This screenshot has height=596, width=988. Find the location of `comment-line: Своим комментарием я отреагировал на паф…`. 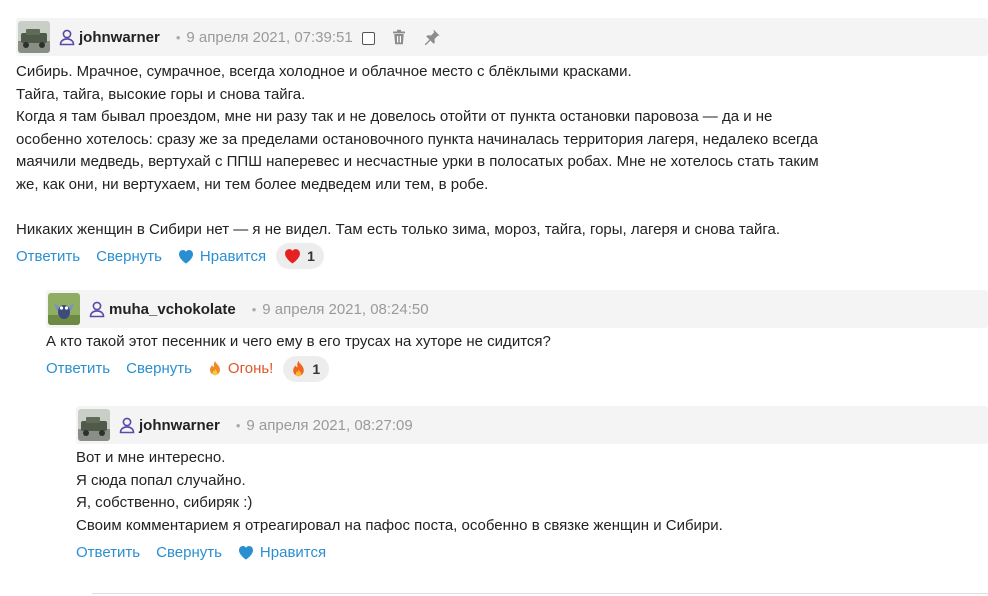

comment-line: Своим комментарием я отреагировал на паф… is located at coordinates (399, 525).